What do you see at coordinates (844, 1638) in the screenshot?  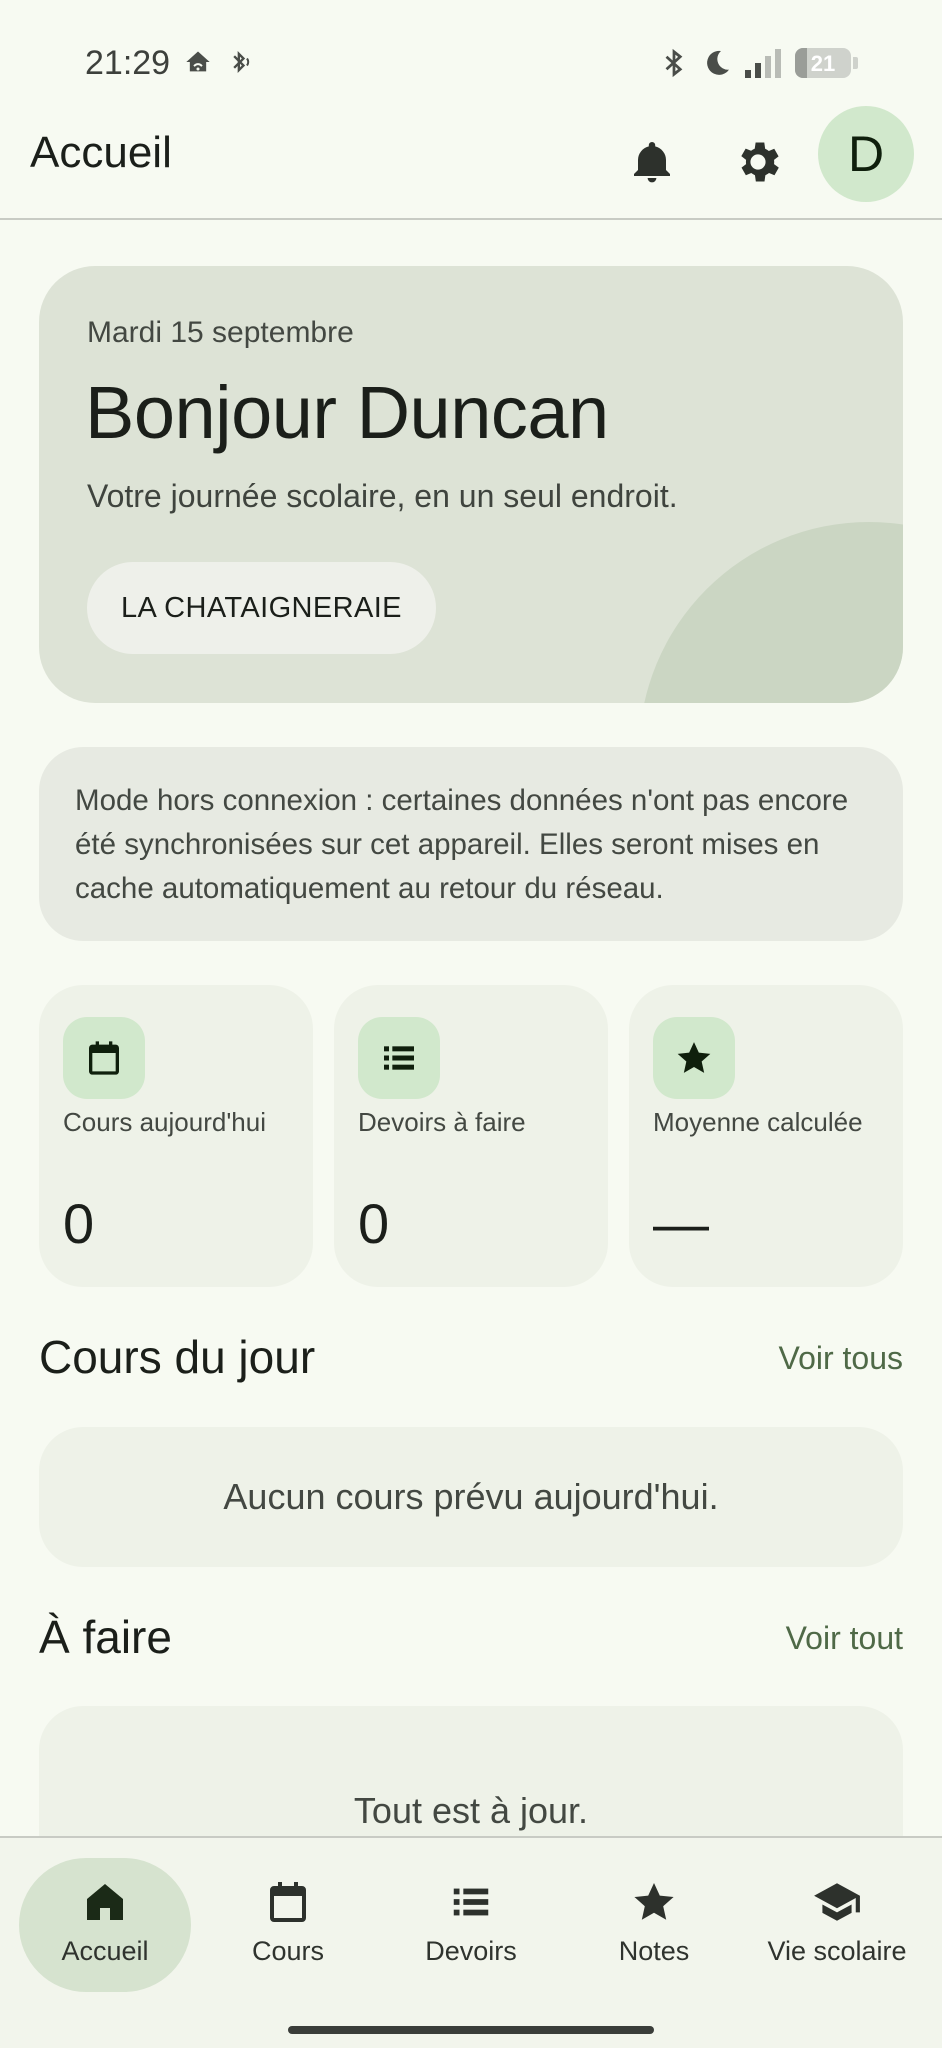 I see `see-all-todo-link: Voir tout` at bounding box center [844, 1638].